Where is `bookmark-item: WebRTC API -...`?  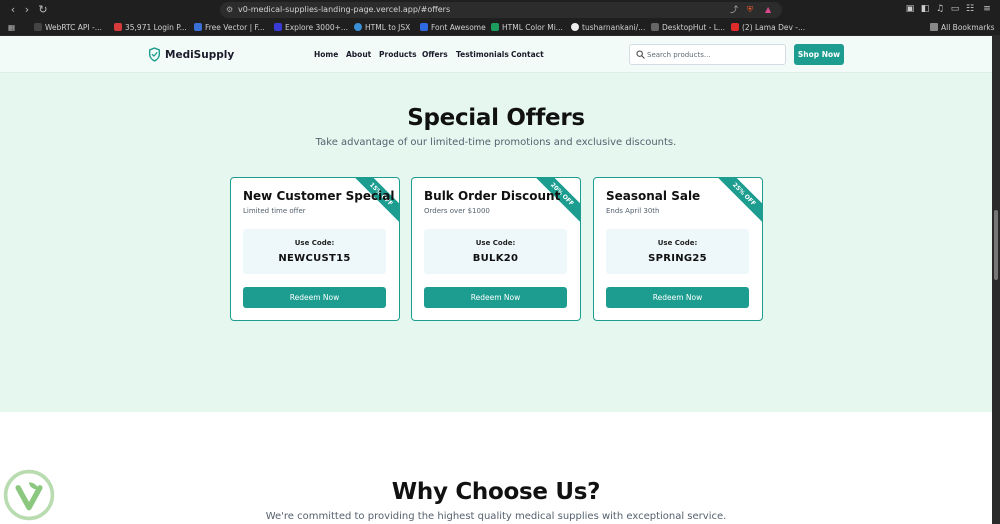 bookmark-item: WebRTC API -... is located at coordinates (68, 28).